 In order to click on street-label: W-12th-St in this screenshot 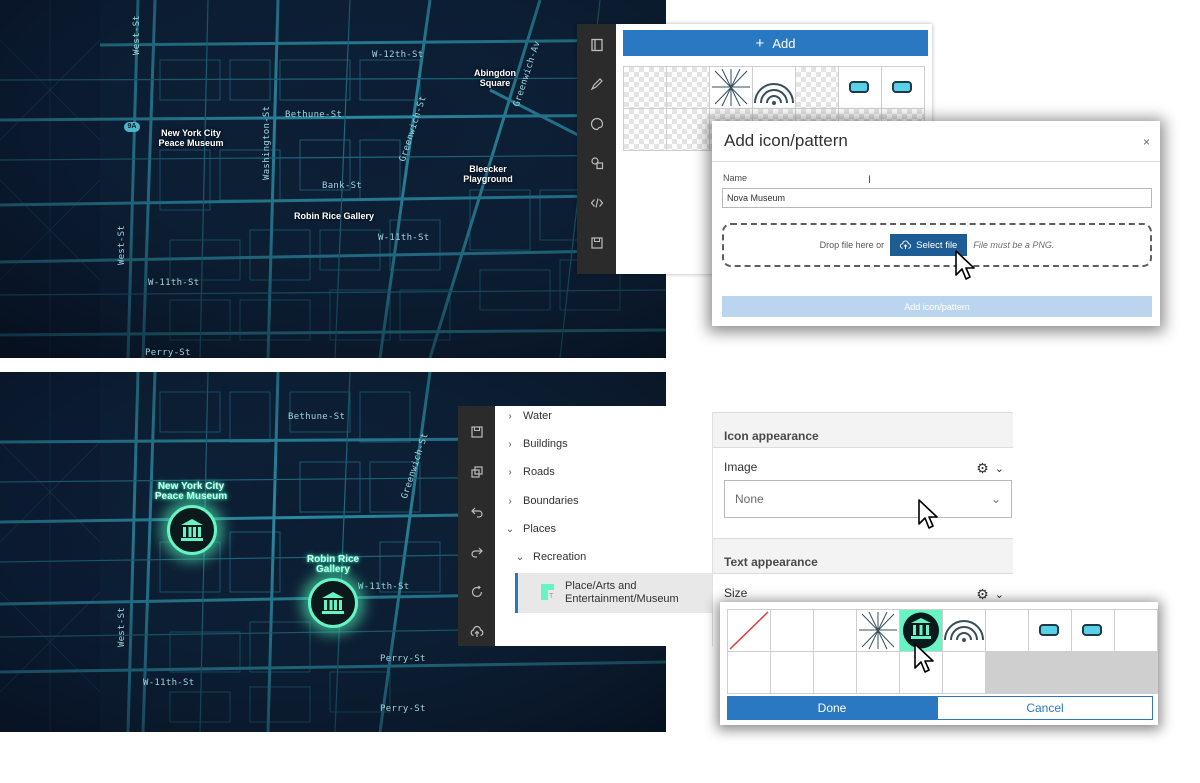, I will do `click(398, 55)`.